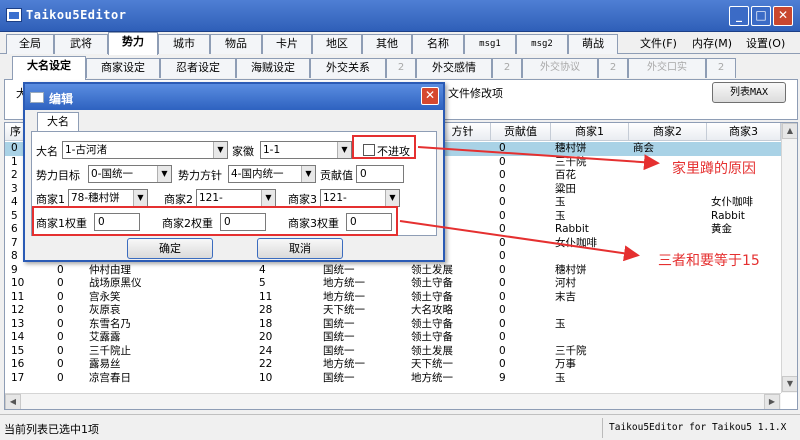  I want to click on annotation-homebody-reason: 家里蹲的原因, so click(714, 169).